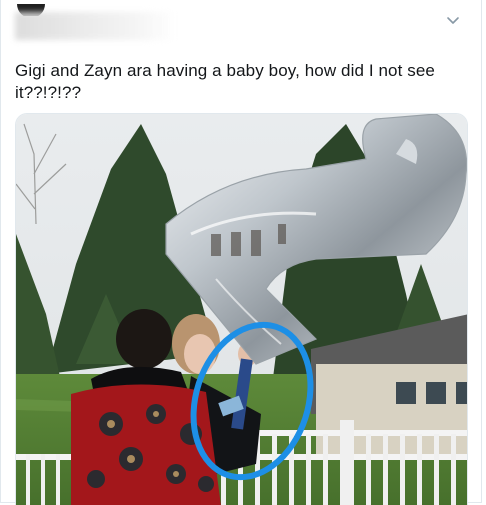 Image resolution: width=486 pixels, height=505 pixels. What do you see at coordinates (453, 20) in the screenshot?
I see `chevron-down-icon` at bounding box center [453, 20].